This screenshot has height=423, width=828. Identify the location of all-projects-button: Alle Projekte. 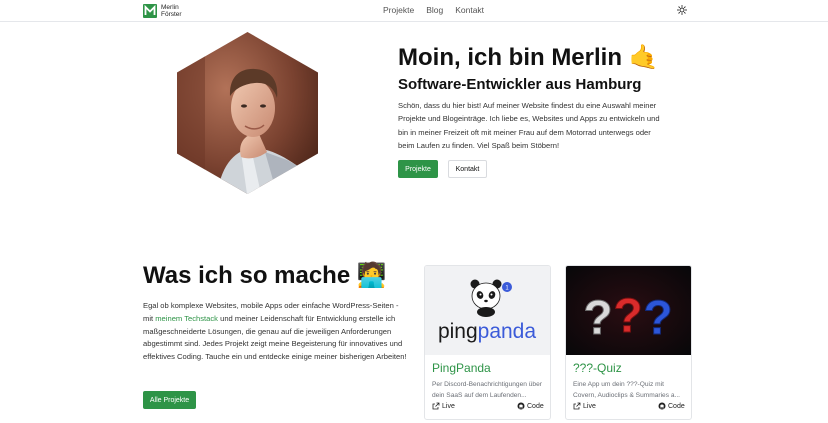
(169, 400).